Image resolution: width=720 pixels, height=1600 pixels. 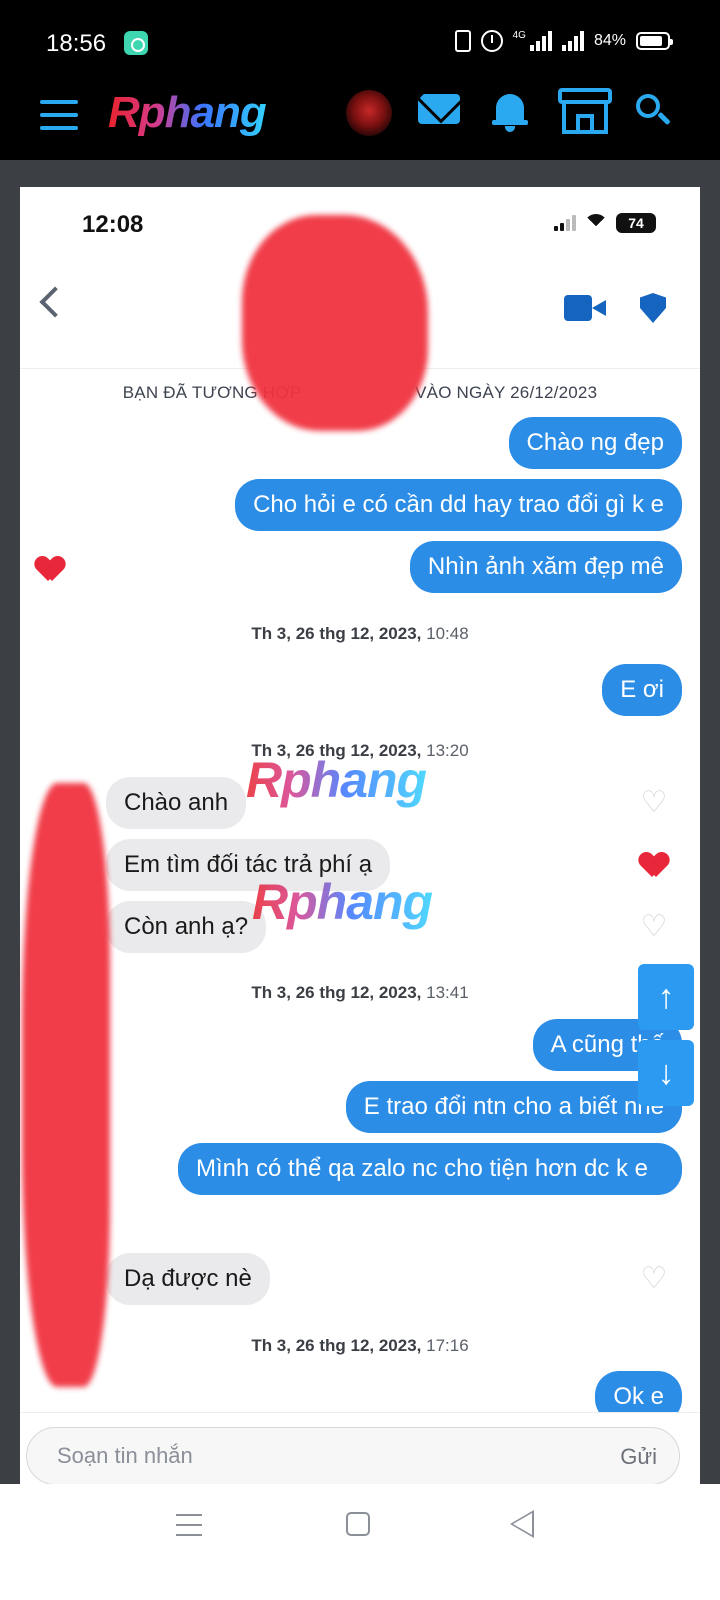 What do you see at coordinates (462, 41) in the screenshot?
I see `vibrate-icon` at bounding box center [462, 41].